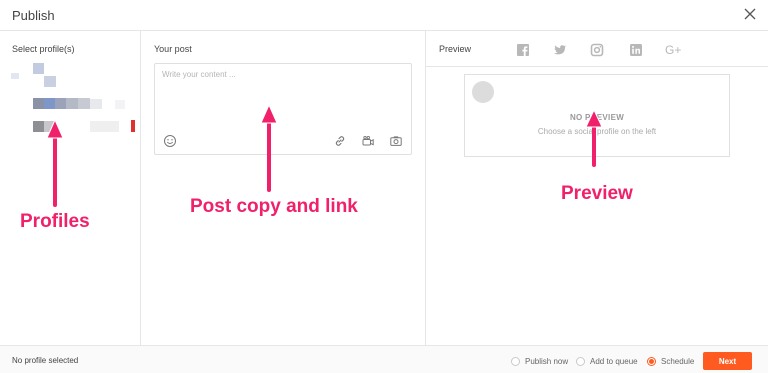 Image resolution: width=768 pixels, height=373 pixels. Describe the element at coordinates (483, 92) in the screenshot. I see `preview-avatar` at that location.